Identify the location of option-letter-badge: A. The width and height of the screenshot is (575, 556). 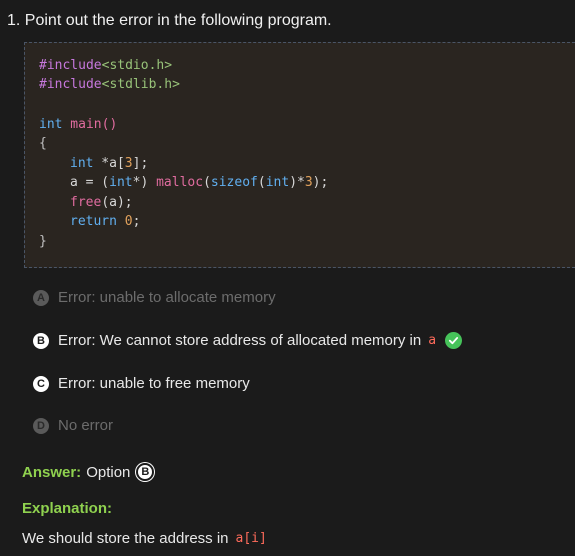
(41, 297).